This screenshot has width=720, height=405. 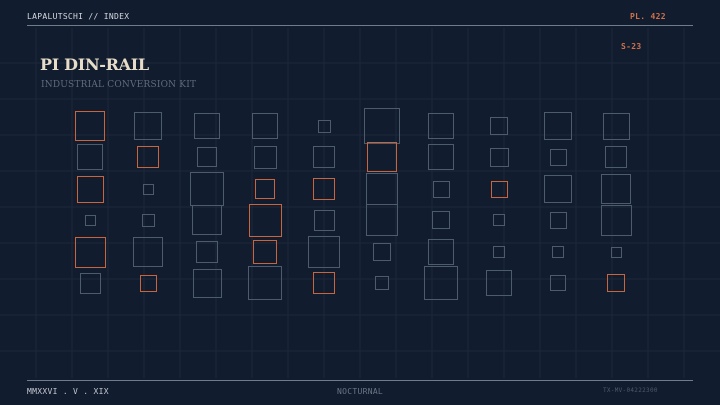 I want to click on header-rule, so click(x=360, y=25).